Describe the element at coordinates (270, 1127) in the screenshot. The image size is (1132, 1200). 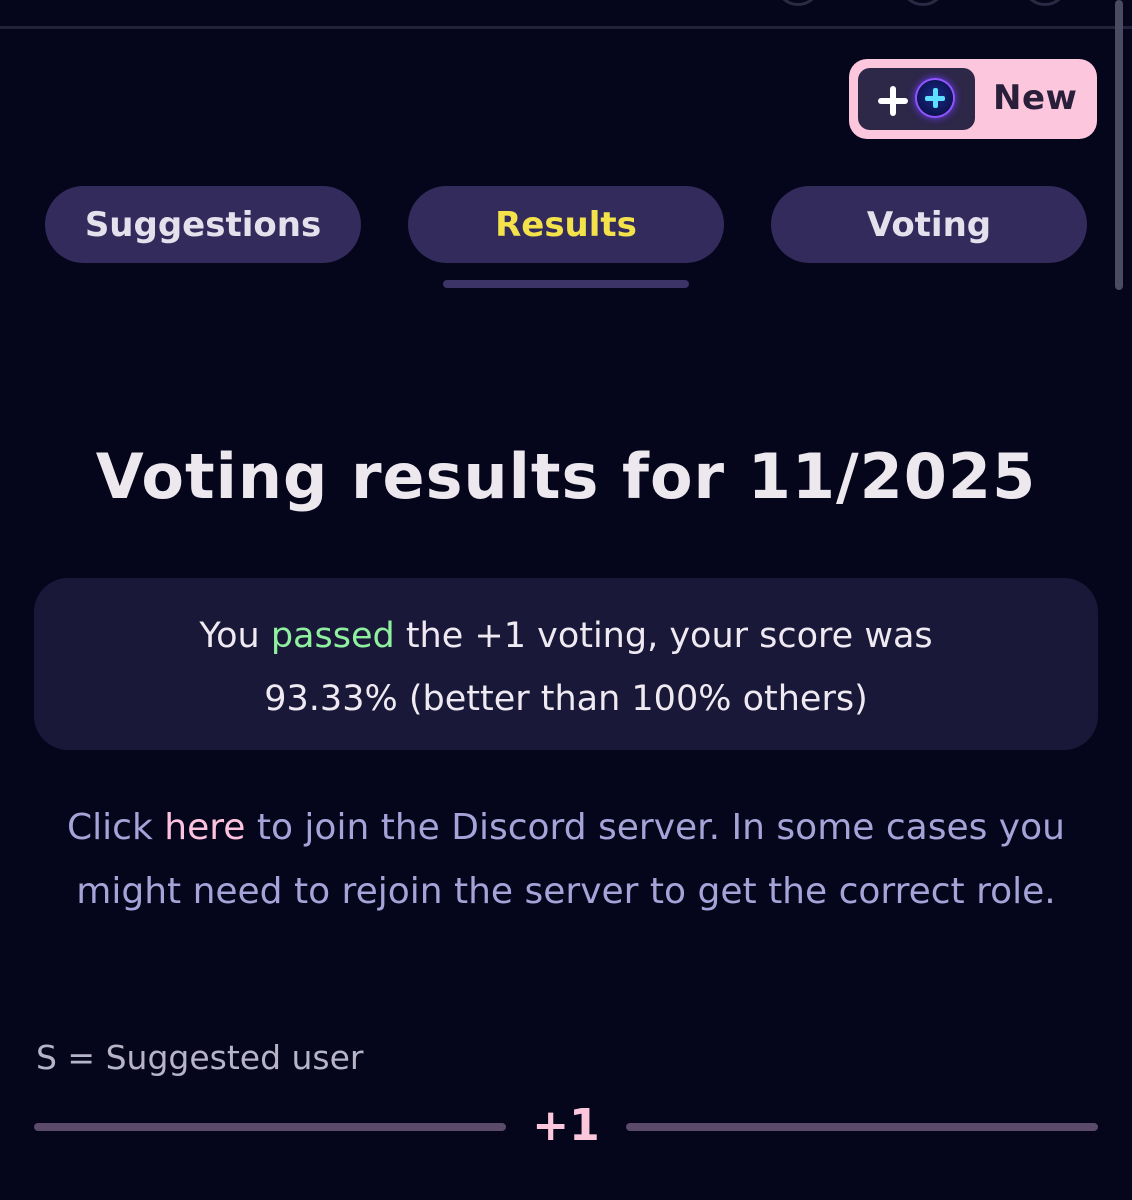
I see `section-divider-left` at that location.